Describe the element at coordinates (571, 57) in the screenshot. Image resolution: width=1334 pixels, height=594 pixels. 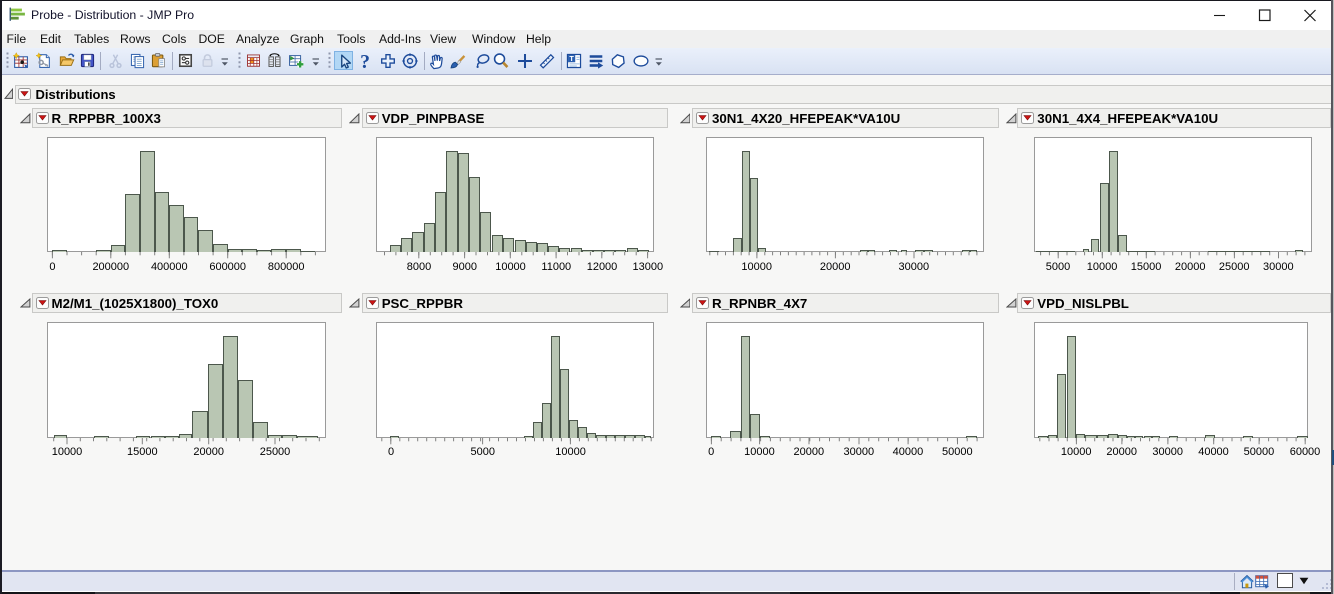
I see `svg-text: T` at that location.